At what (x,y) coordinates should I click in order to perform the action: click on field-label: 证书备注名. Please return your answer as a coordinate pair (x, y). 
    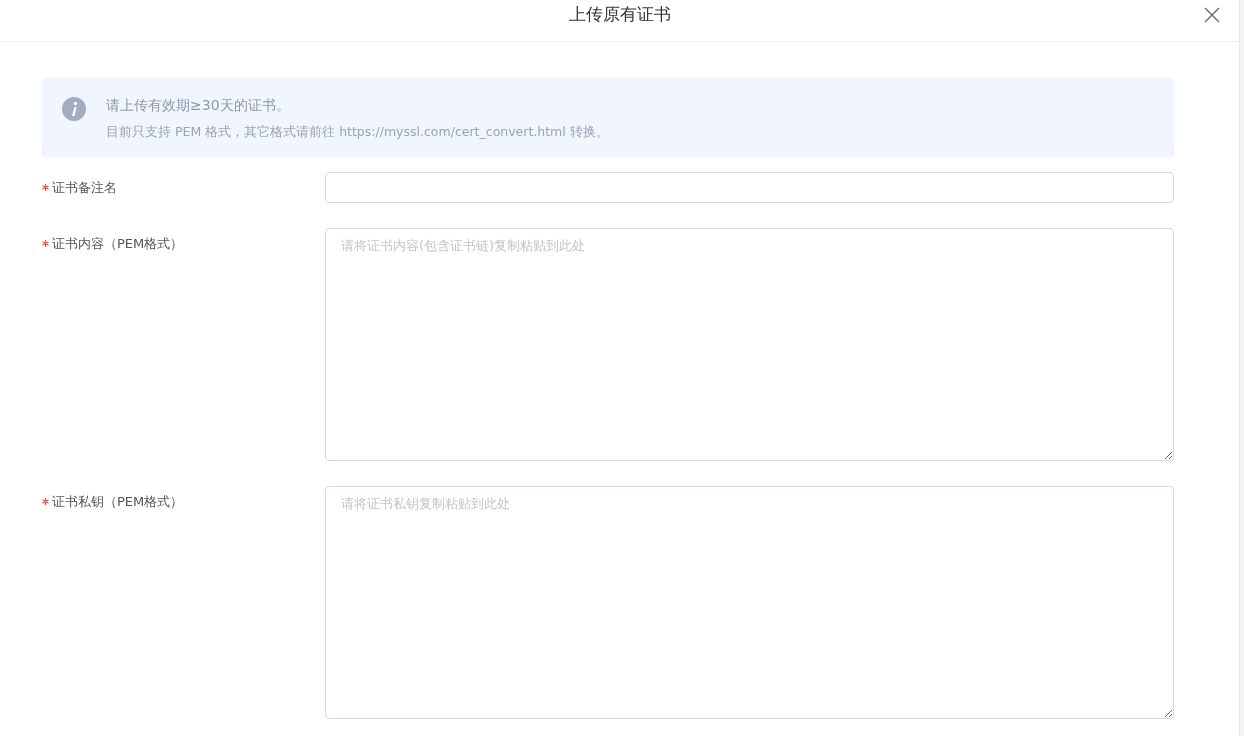
    Looking at the image, I should click on (84, 188).